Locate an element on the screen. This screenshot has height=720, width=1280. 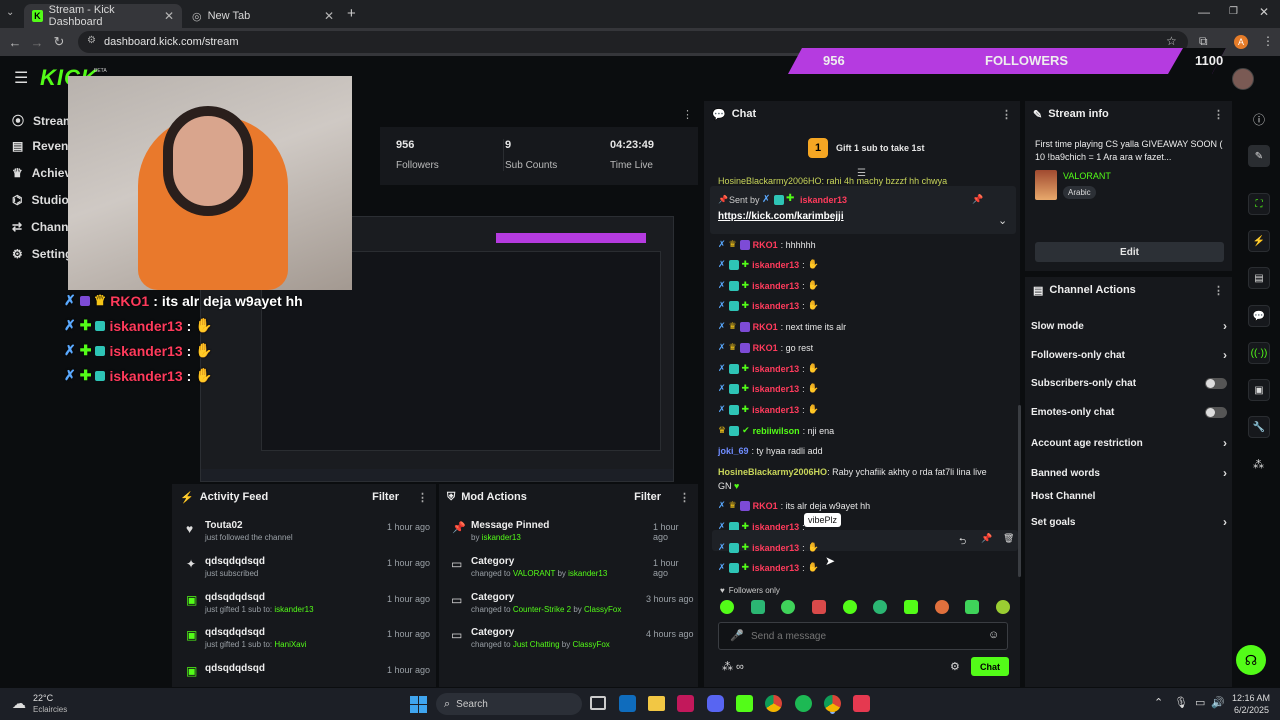
sidebar-item-stream: ⦿ Stream is located at coordinates (43, 120).